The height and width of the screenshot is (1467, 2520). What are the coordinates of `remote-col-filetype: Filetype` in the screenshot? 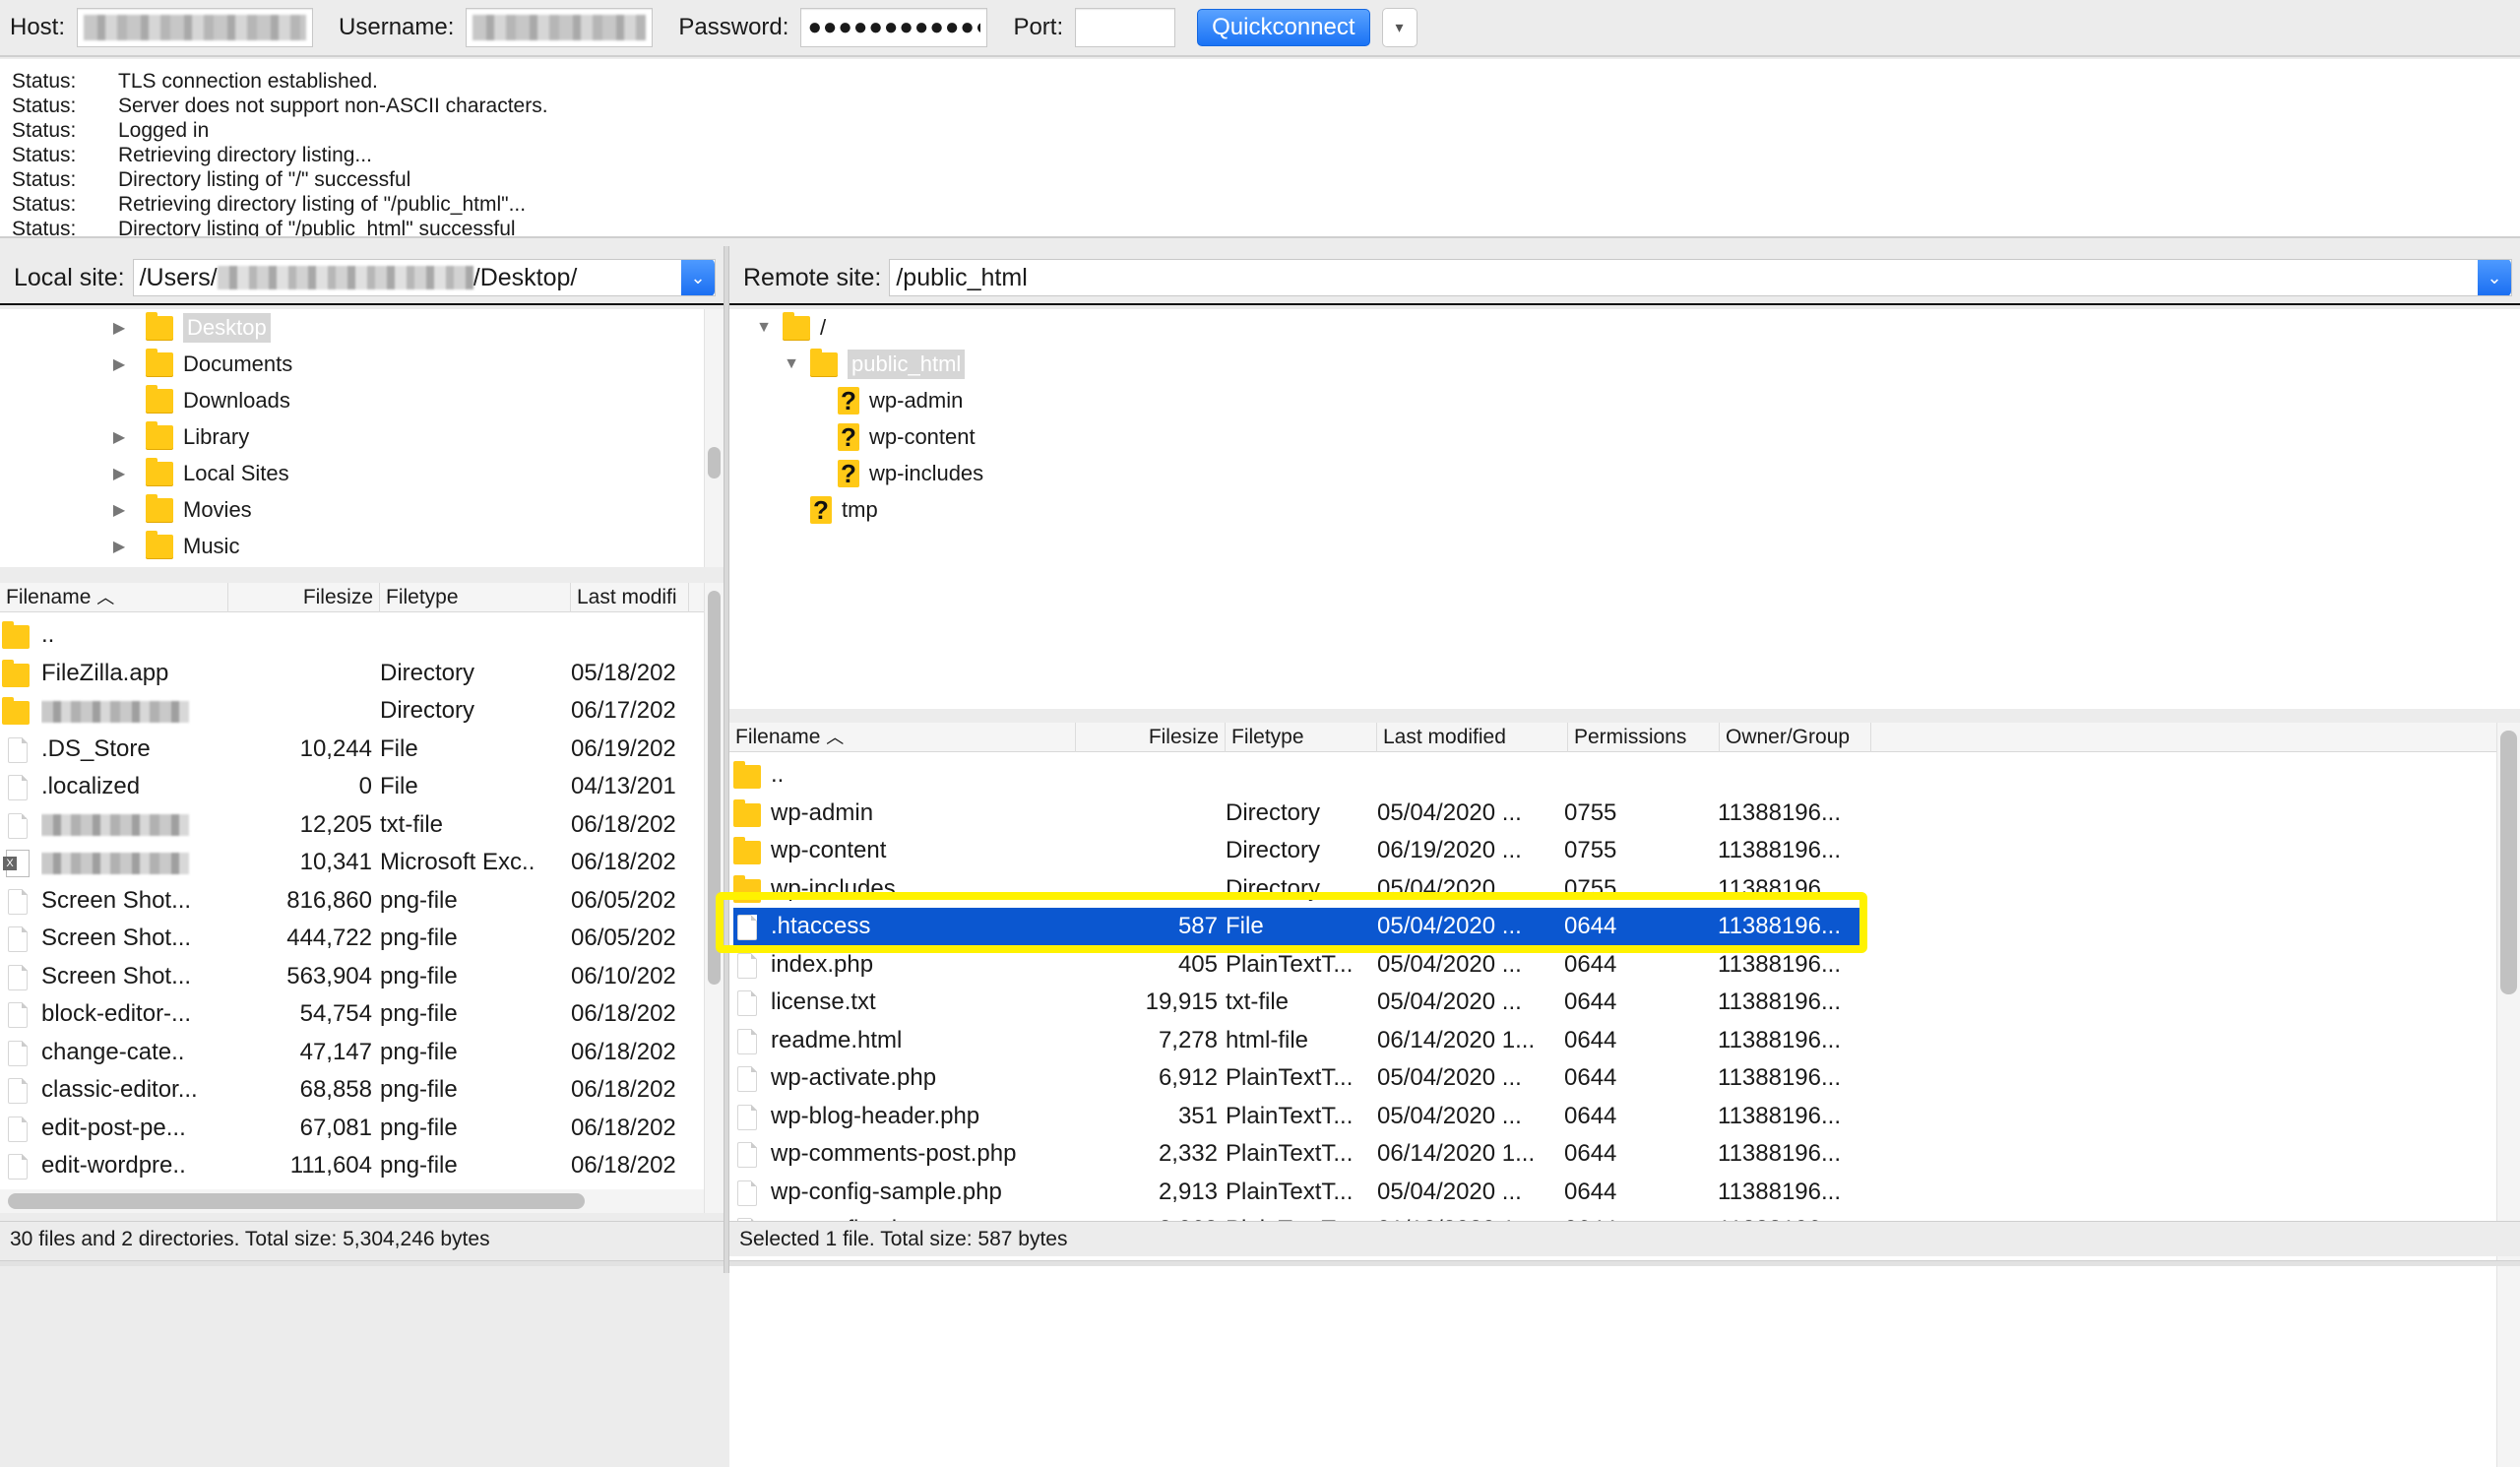 It's located at (1301, 737).